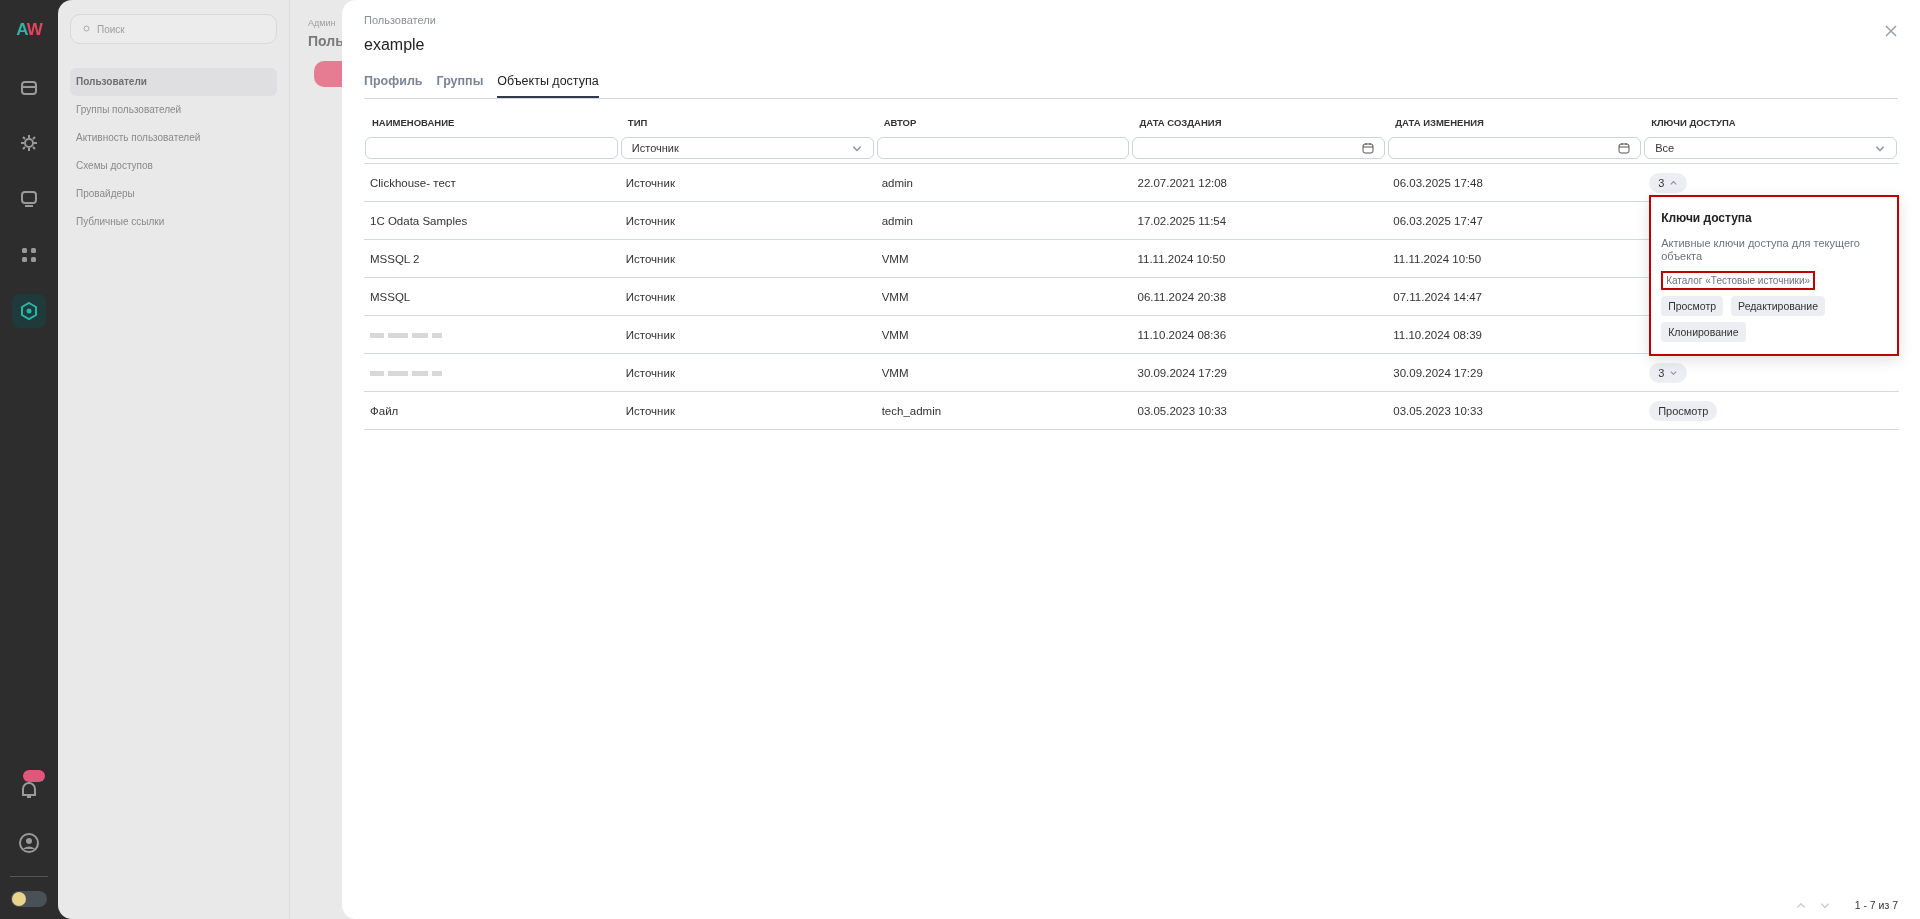 This screenshot has height=919, width=1920. What do you see at coordinates (1182, 220) in the screenshot?
I see `table-cell: 17.02.2025 11:54` at bounding box center [1182, 220].